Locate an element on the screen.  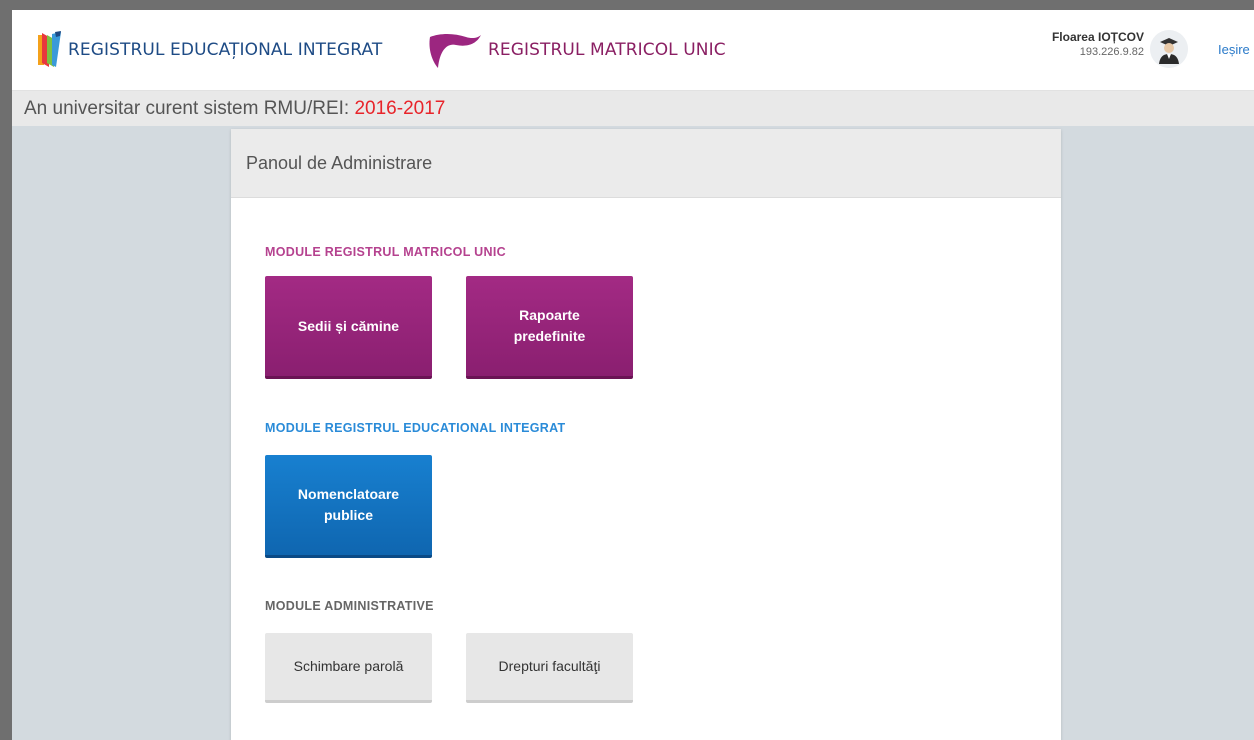
rmu-logo-text: REGISTRUL MATRICOL UNIC is located at coordinates (607, 50).